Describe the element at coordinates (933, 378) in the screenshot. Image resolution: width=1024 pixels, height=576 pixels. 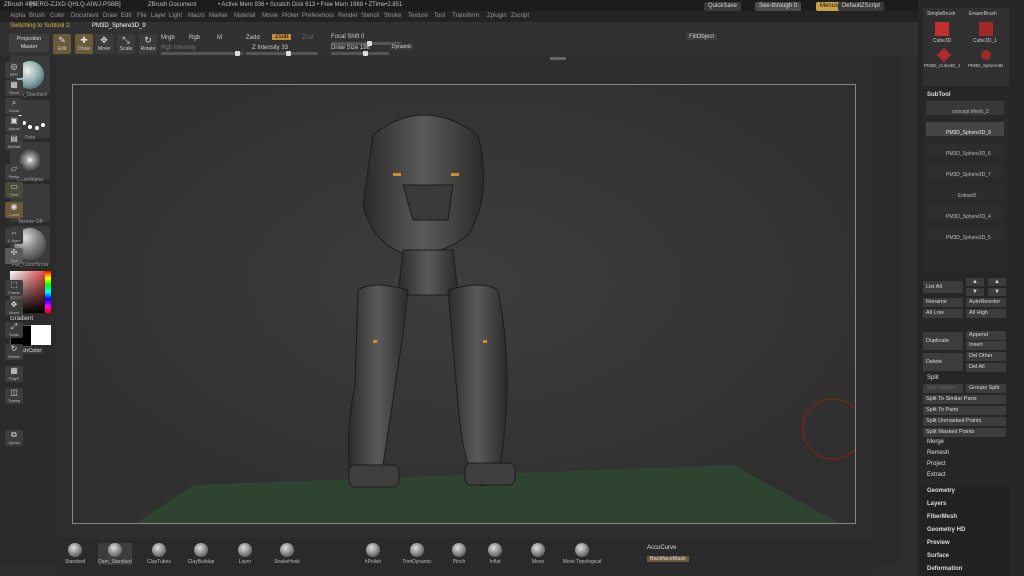
I see `split-header: Split` at that location.